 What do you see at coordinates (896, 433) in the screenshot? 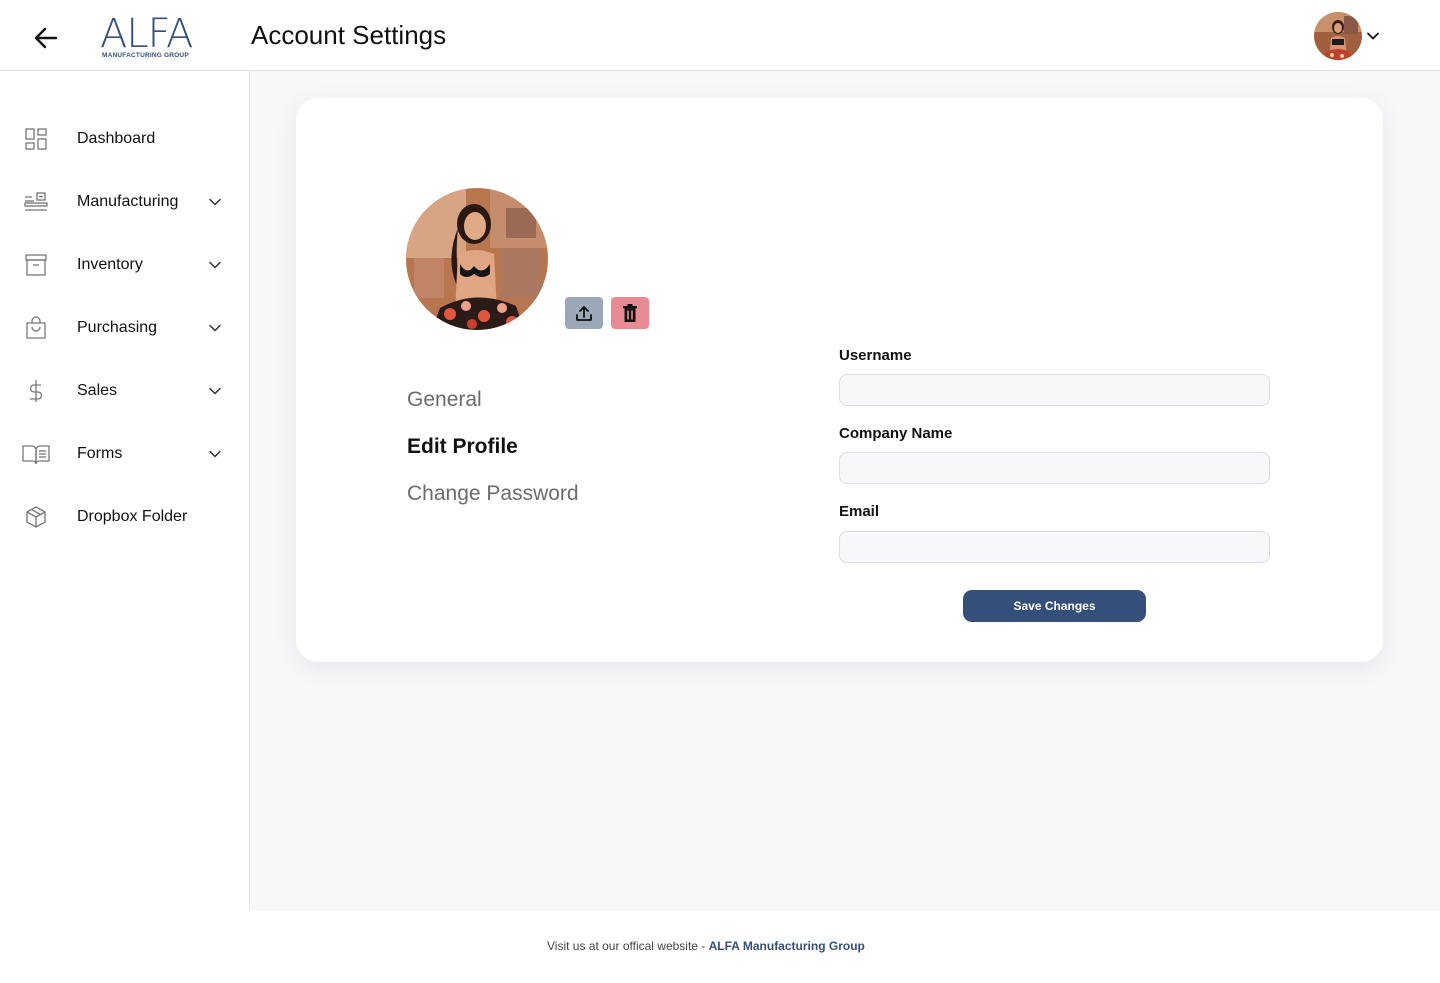
I see `company-name-label: Company Name` at bounding box center [896, 433].